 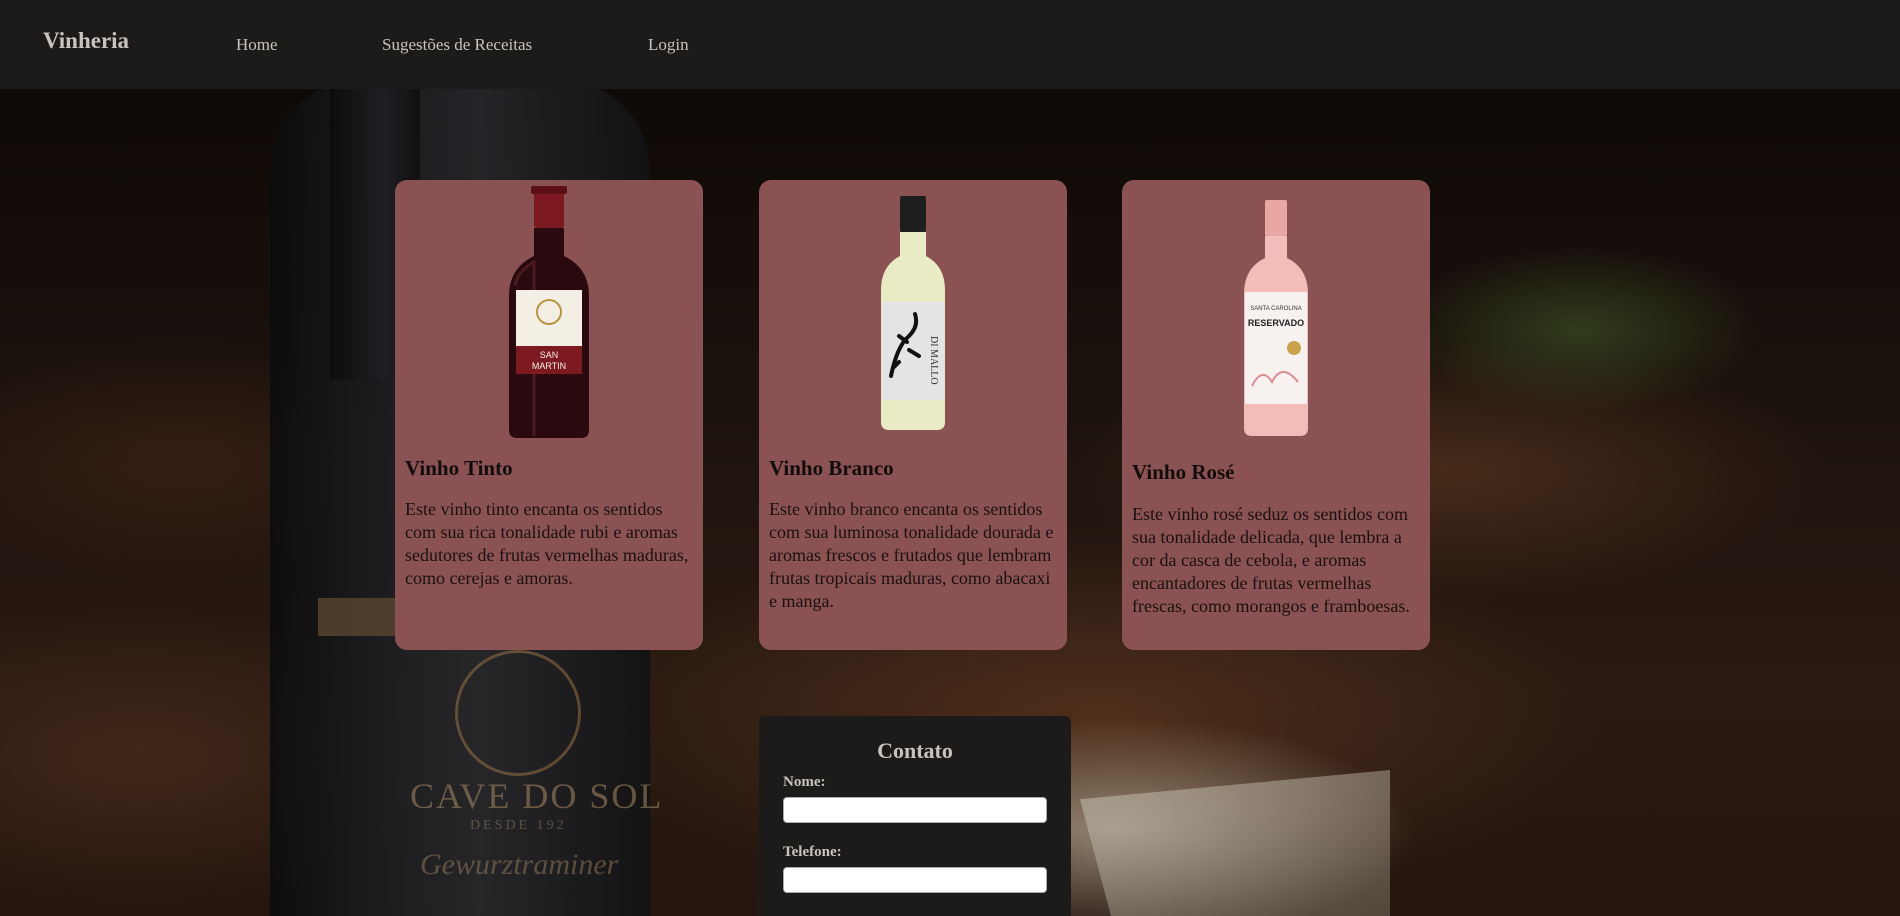 I want to click on red-wine-label-line2: MARTIN, so click(x=549, y=366).